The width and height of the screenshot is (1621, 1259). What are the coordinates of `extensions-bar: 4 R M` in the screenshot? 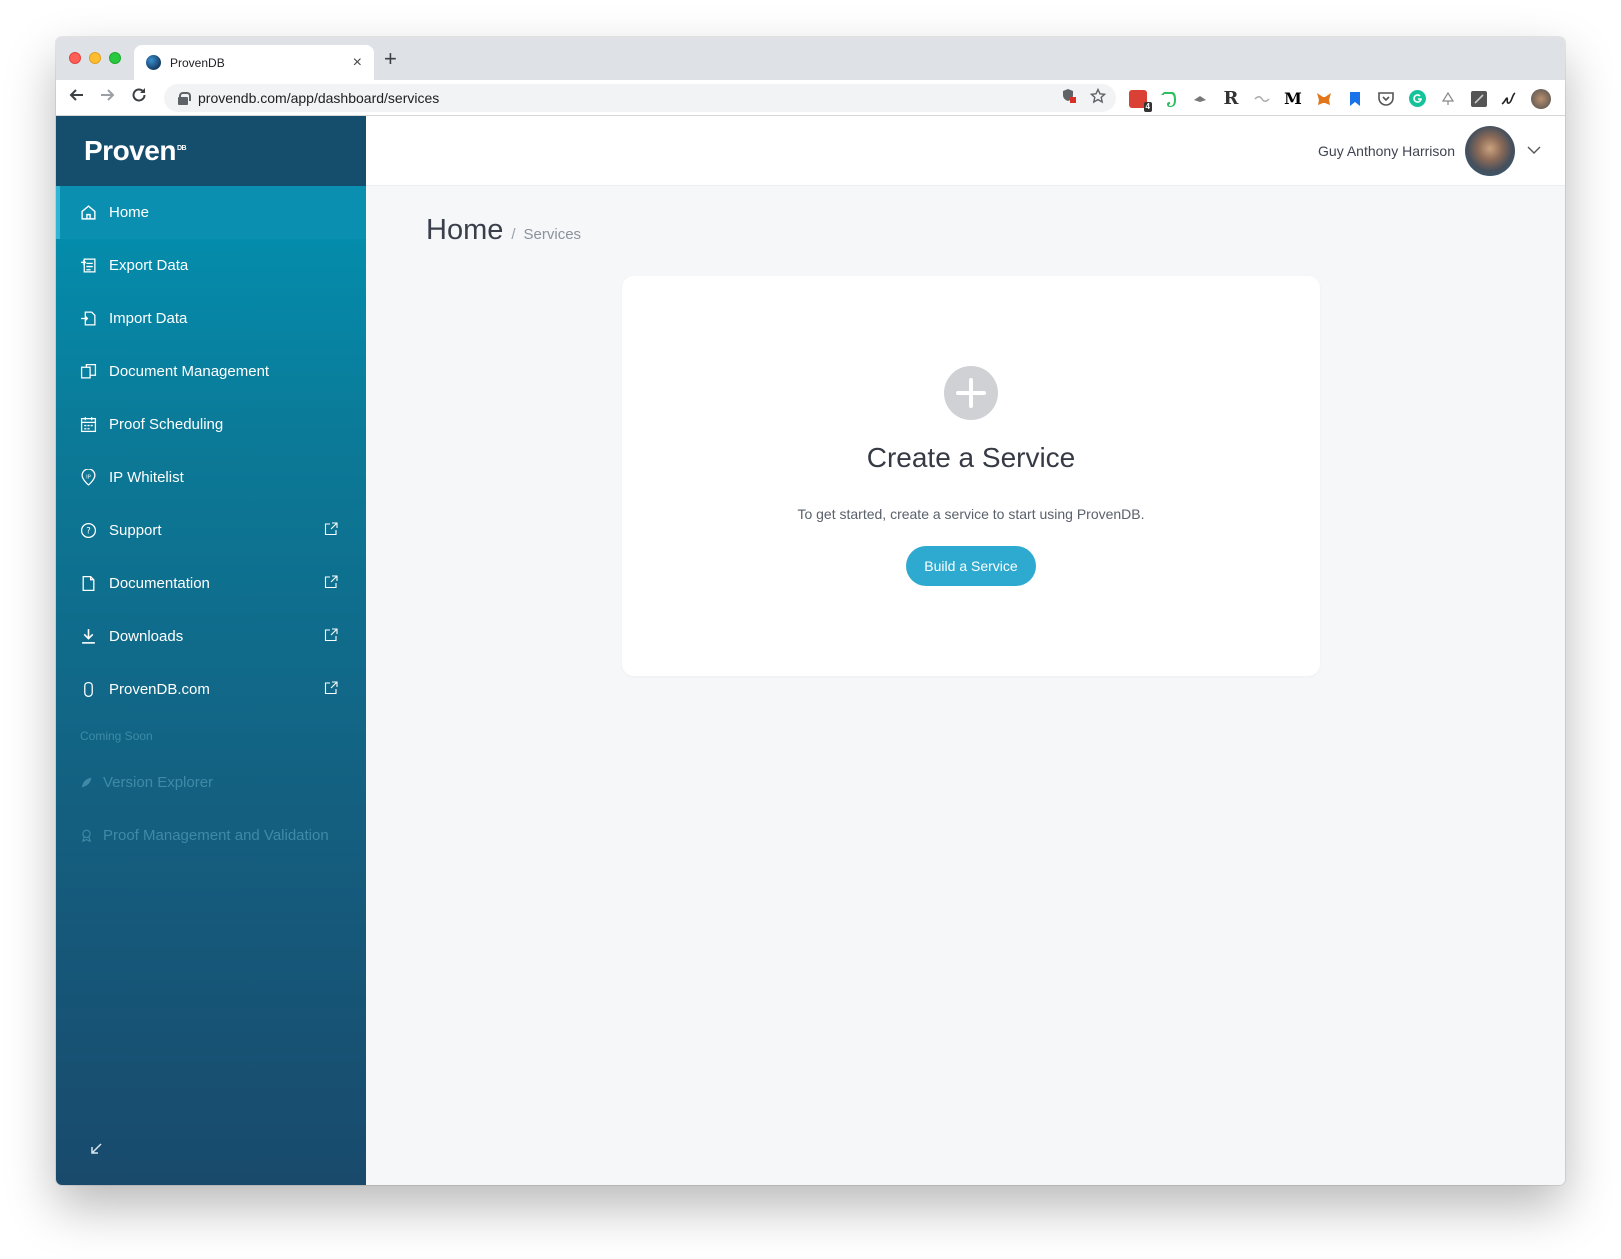 It's located at (1346, 100).